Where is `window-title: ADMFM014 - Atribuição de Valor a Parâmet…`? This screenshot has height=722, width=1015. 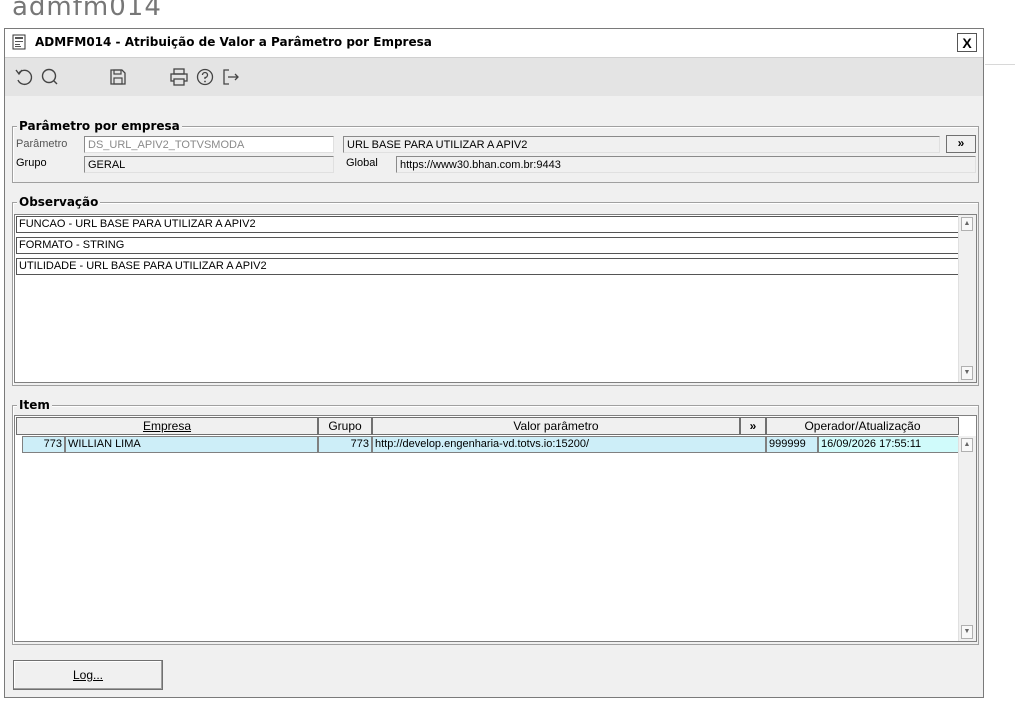
window-title: ADMFM014 - Atribuição de Valor a Parâmet… is located at coordinates (233, 42).